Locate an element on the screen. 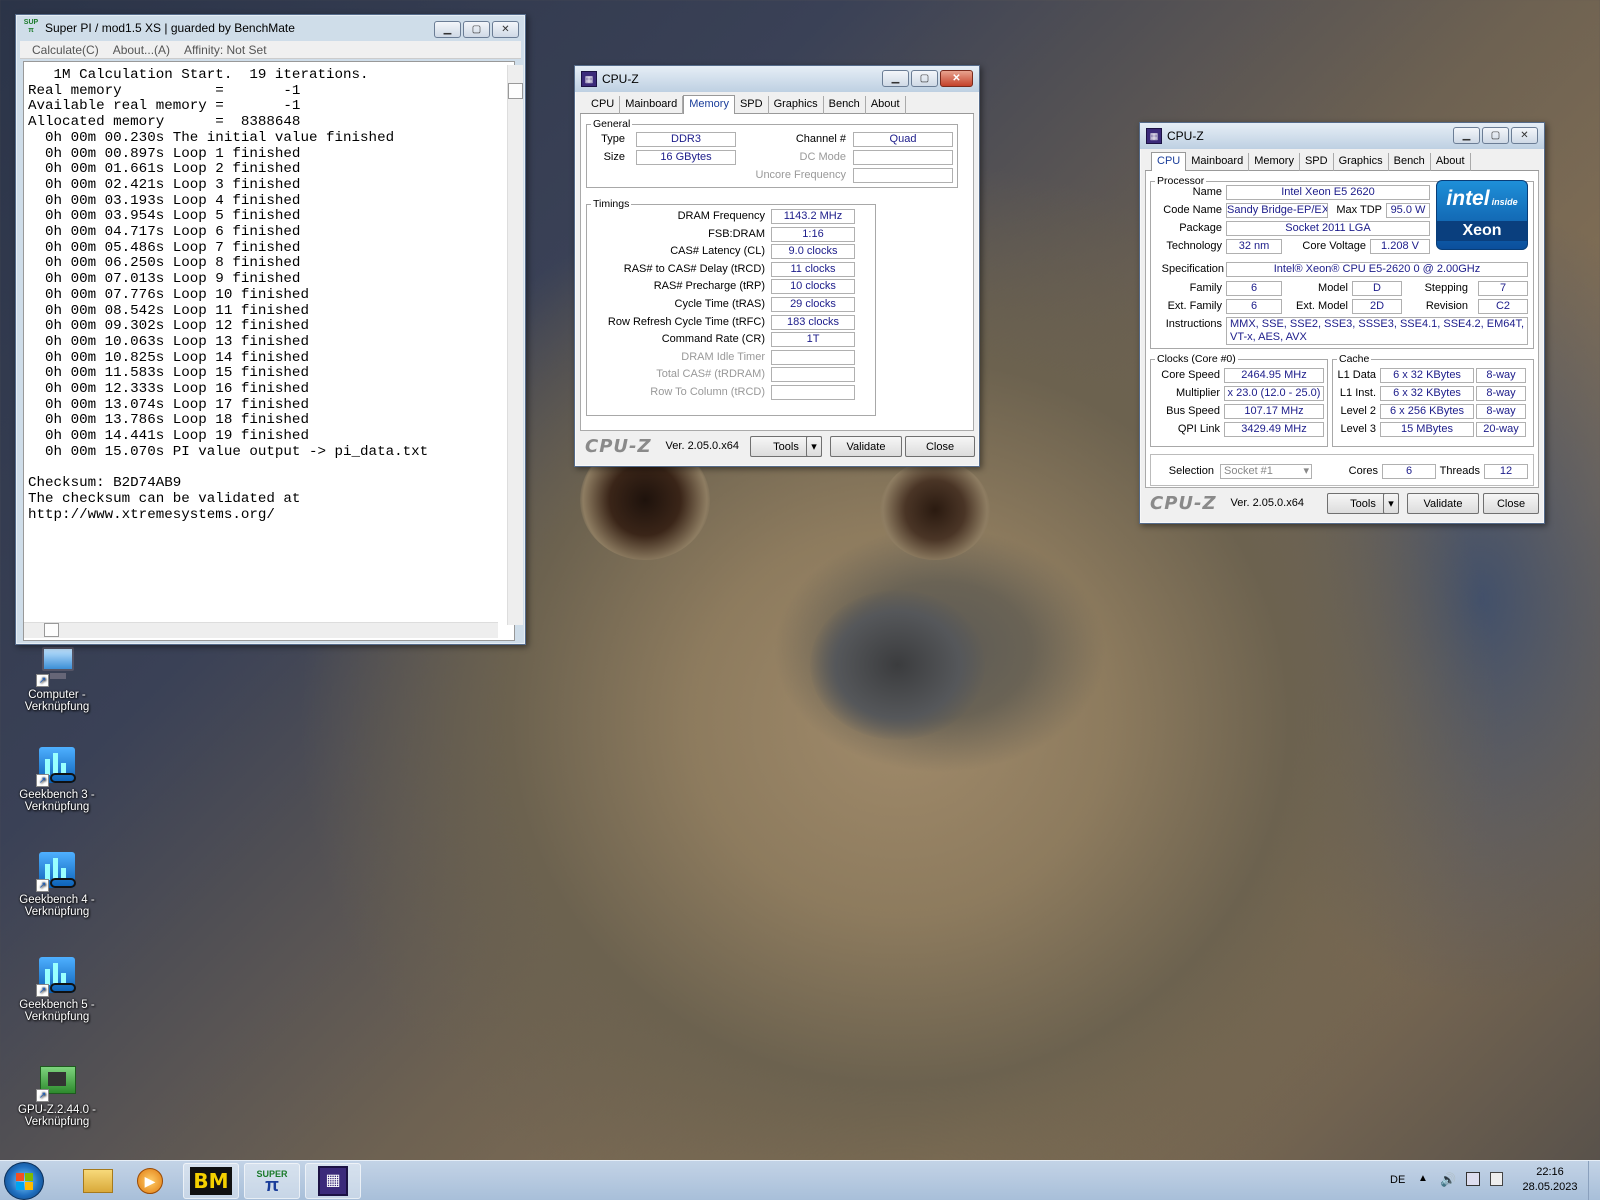 This screenshot has height=1200, width=1600. corespeed-value: 2464.95 MHz is located at coordinates (1274, 375).